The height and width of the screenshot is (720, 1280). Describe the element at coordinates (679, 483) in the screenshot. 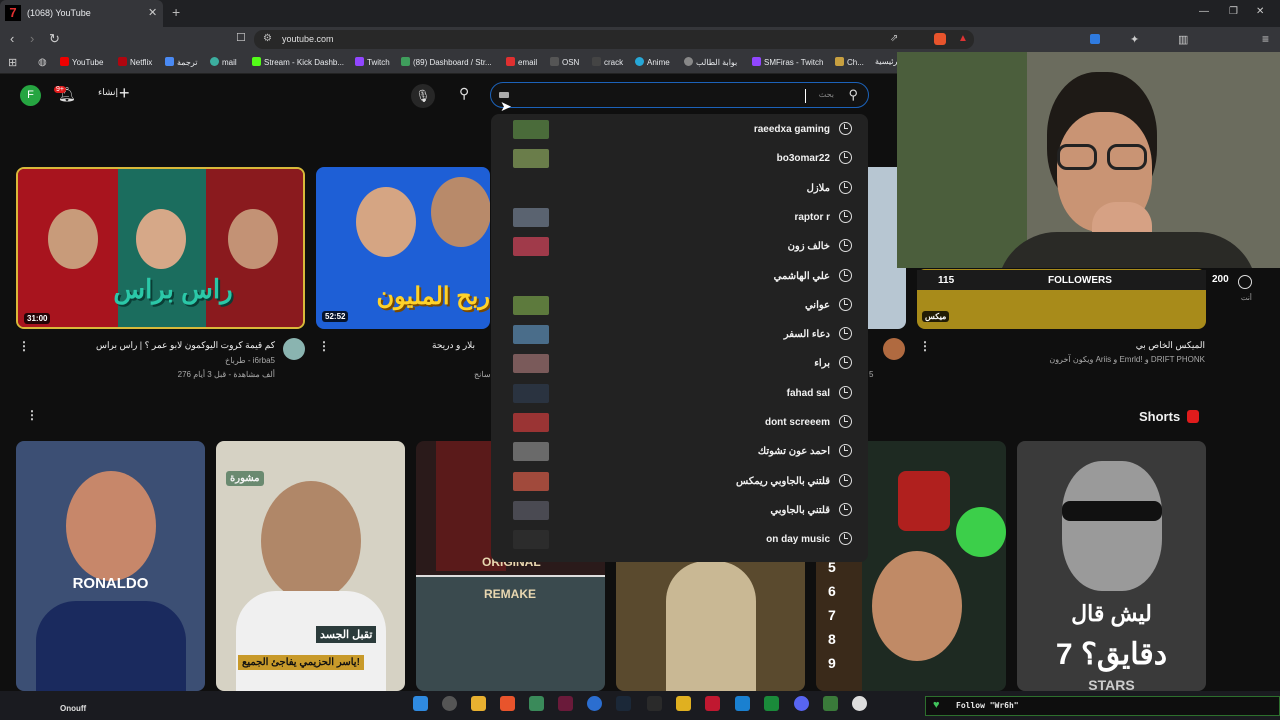

I see `search-suggestion: قلتني بالجاوبي ريمكس` at that location.